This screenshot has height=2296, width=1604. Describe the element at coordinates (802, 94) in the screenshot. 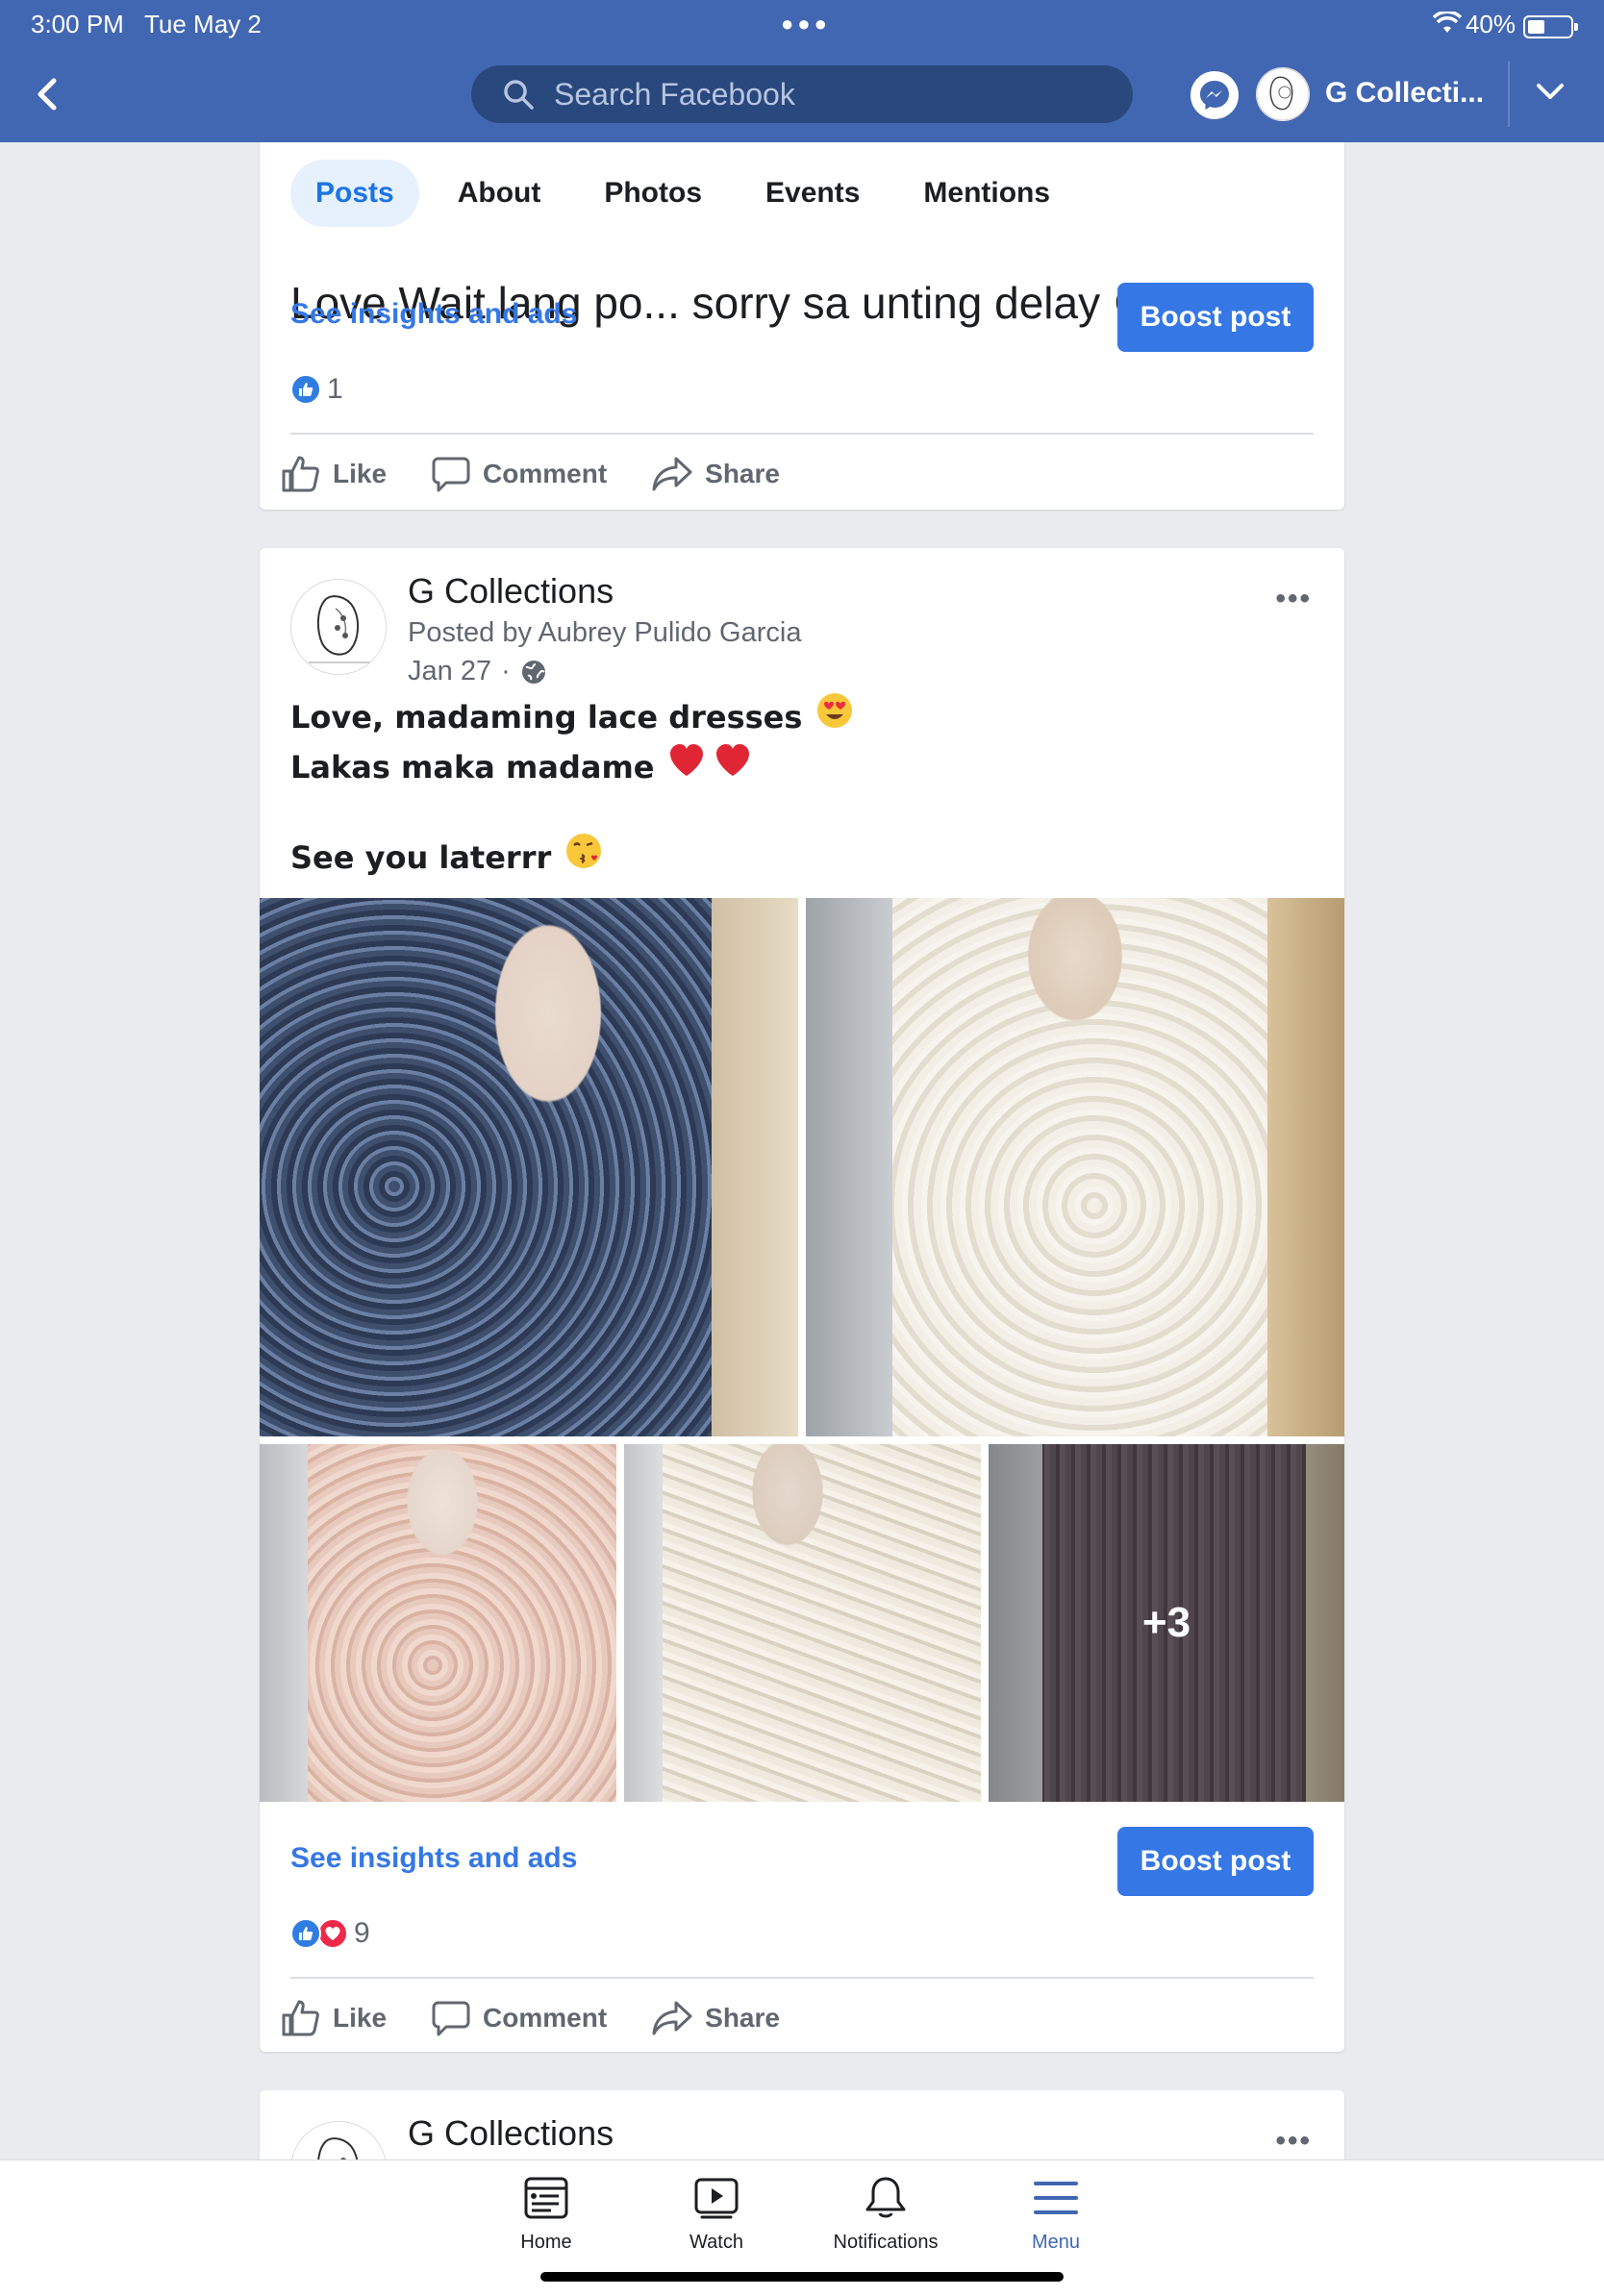

I see `search-bar: Search Facebook` at that location.